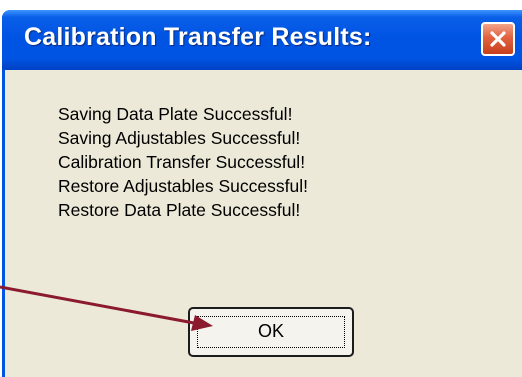 The width and height of the screenshot is (522, 377). Describe the element at coordinates (198, 37) in the screenshot. I see `dialog-title: Calibration Transfer Results:` at that location.